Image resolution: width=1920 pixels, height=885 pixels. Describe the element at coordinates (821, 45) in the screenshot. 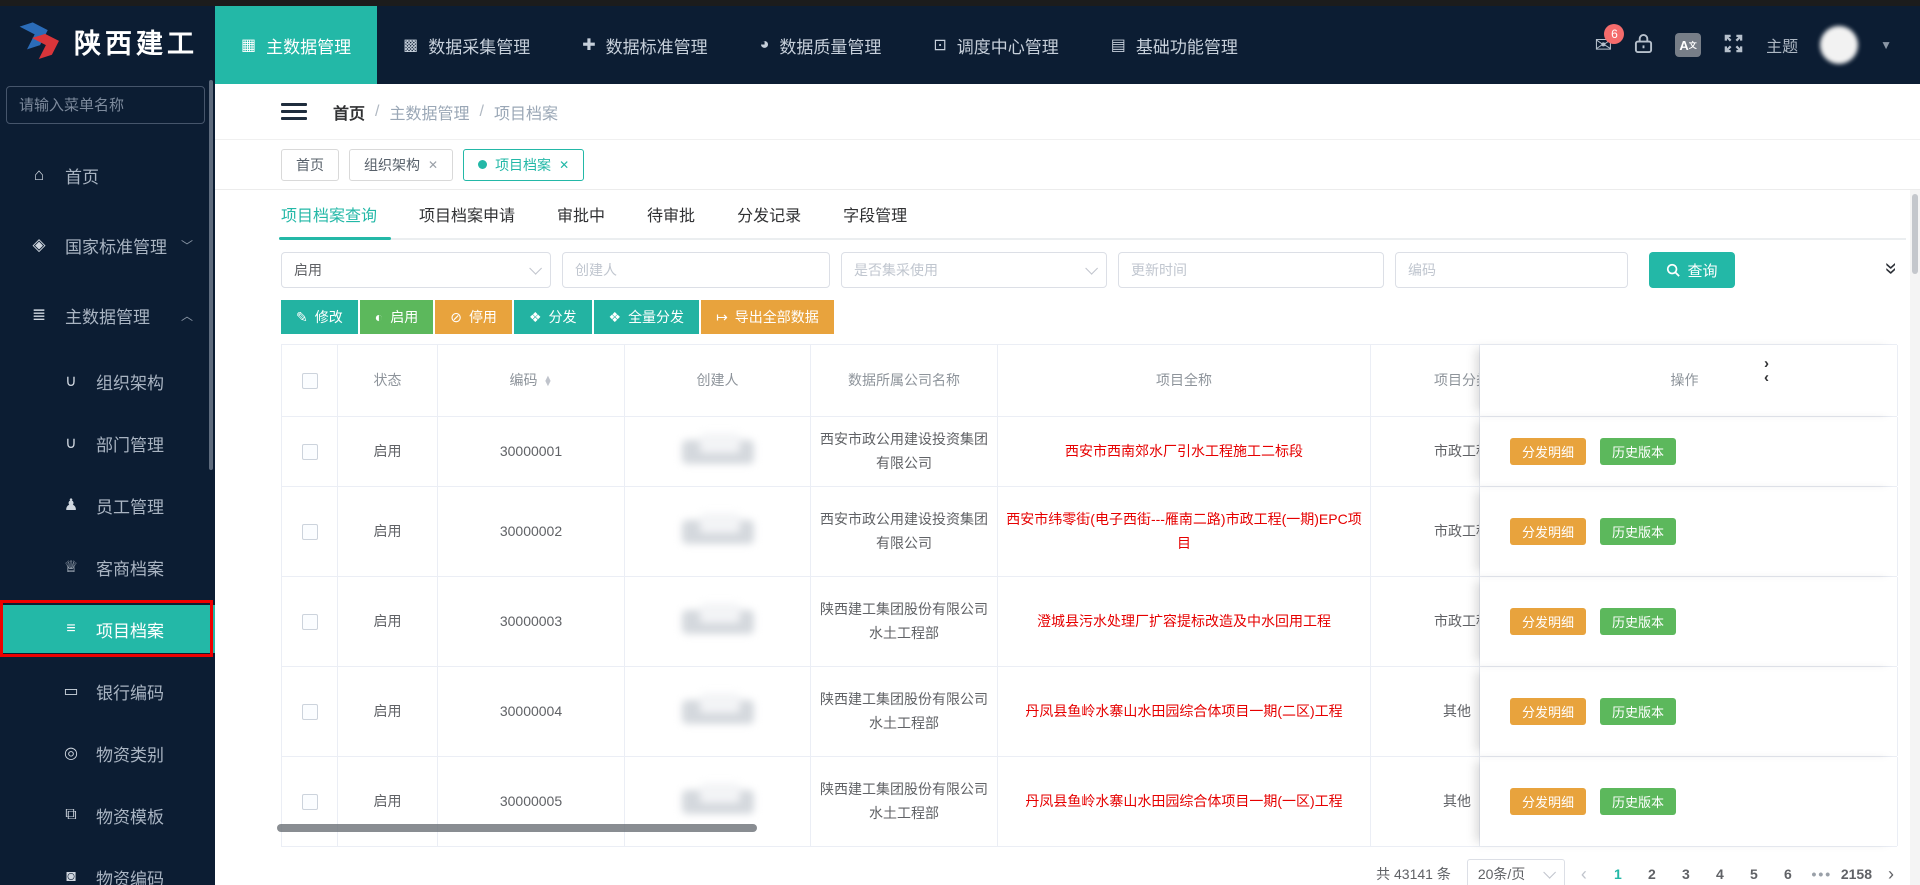

I see `top-nav-数据质量管理: ◕ 数据质量管理` at that location.